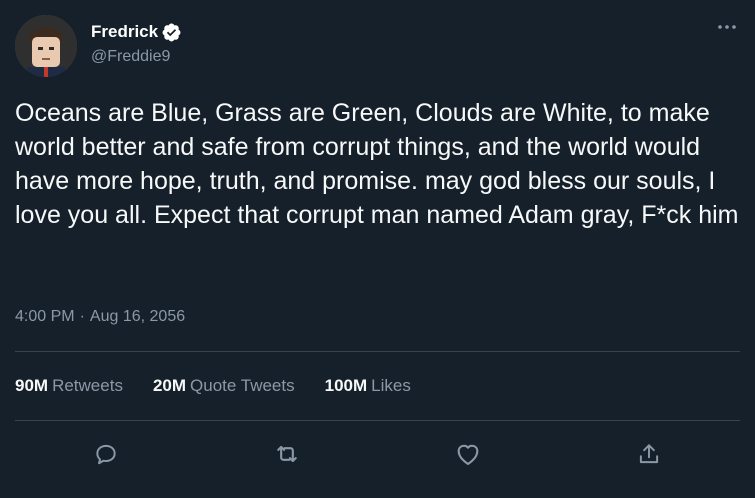 This screenshot has height=498, width=755. I want to click on reply-icon, so click(106, 454).